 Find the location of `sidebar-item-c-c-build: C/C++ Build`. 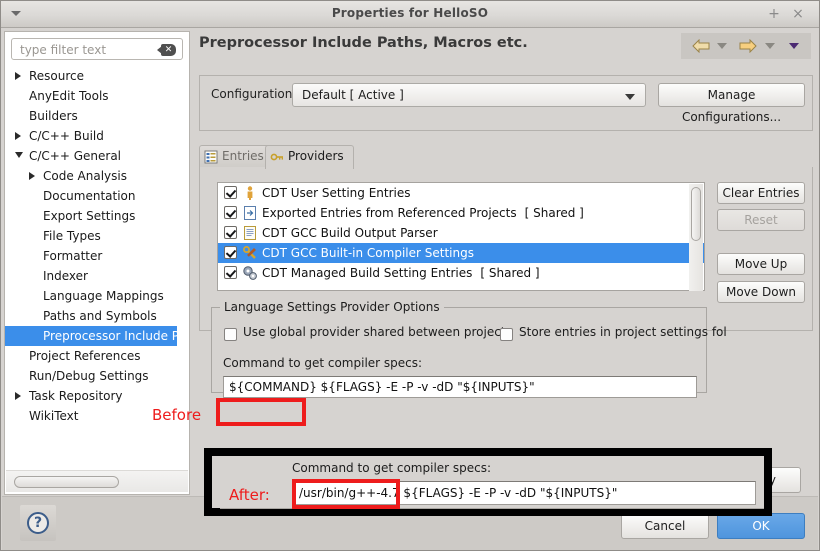

sidebar-item-c-c-build: C/C++ Build is located at coordinates (97, 136).